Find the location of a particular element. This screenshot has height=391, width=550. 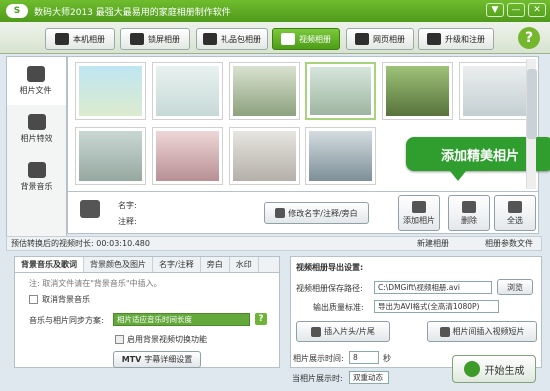

start-generate-button: 开始生成 is located at coordinates (494, 369).